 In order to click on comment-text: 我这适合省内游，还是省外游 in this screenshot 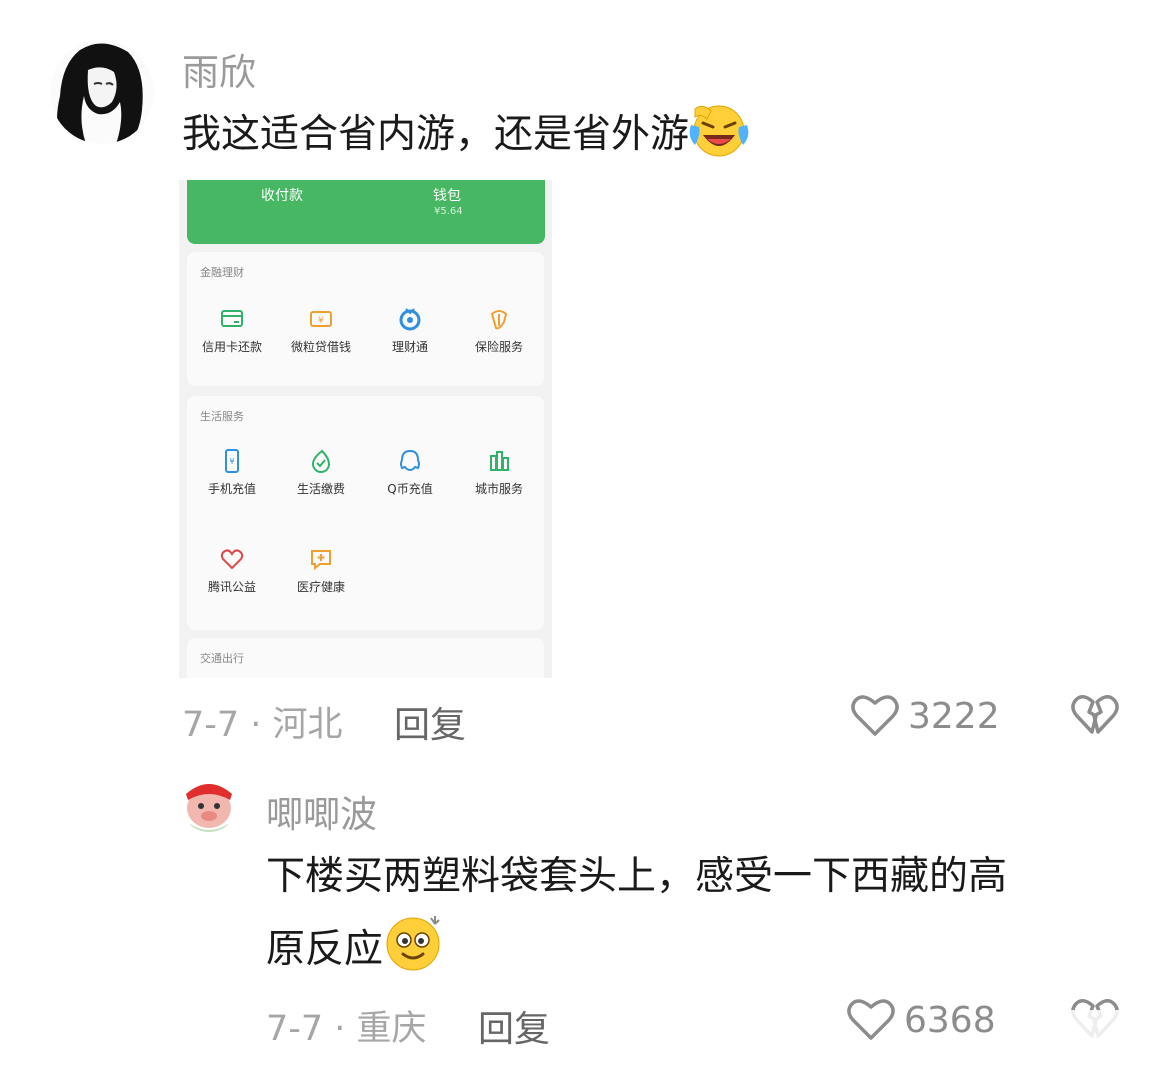, I will do `click(465, 140)`.